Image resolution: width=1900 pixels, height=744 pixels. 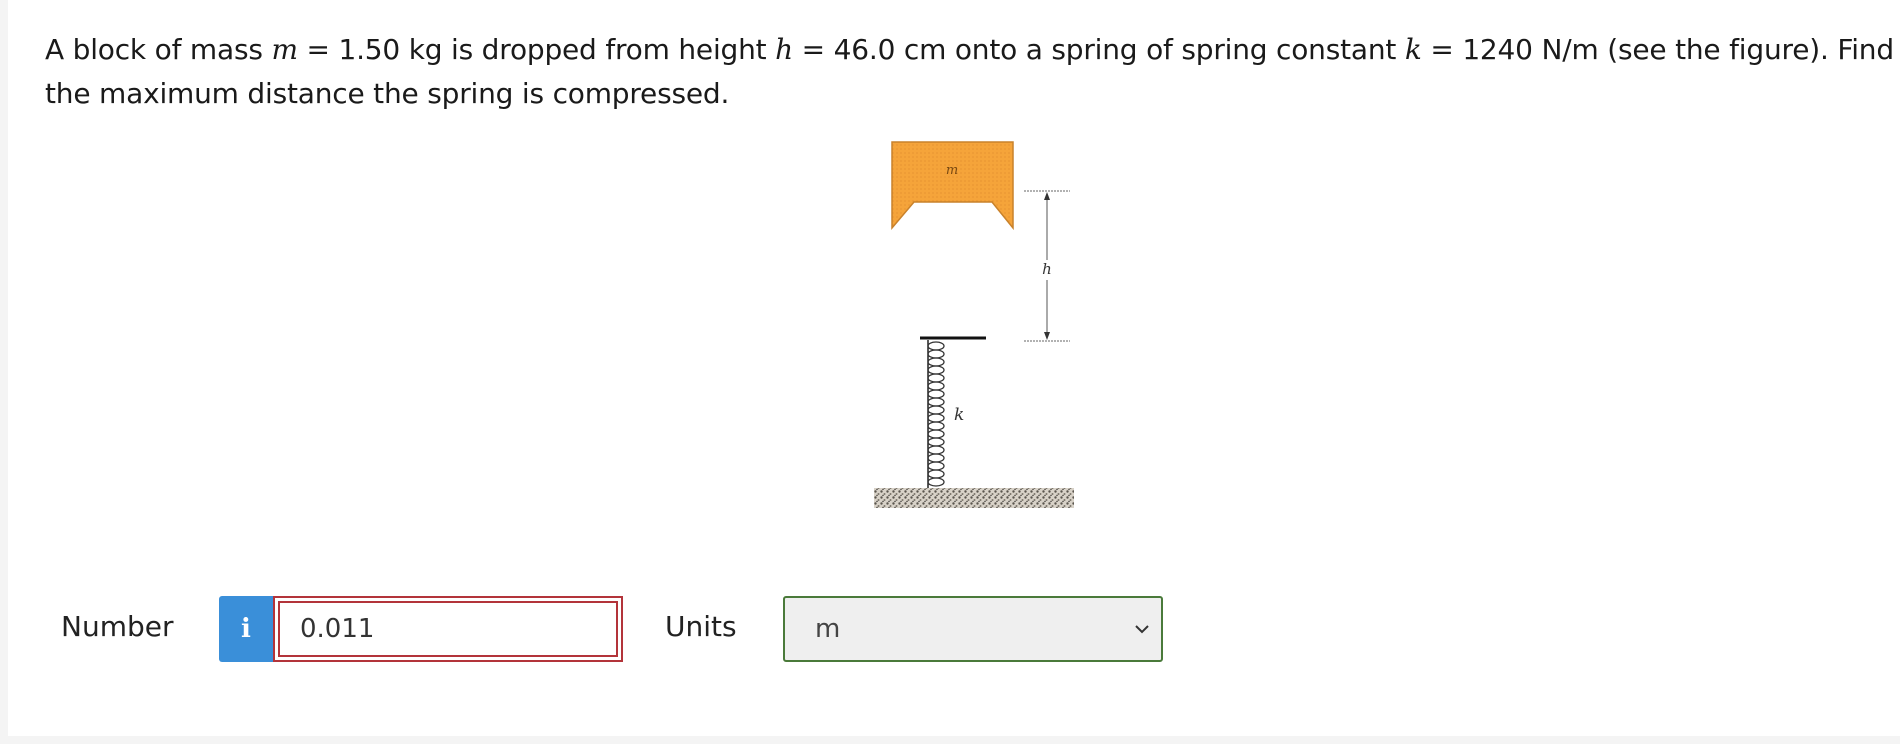 What do you see at coordinates (1142, 629) in the screenshot?
I see `chevron-down-icon` at bounding box center [1142, 629].